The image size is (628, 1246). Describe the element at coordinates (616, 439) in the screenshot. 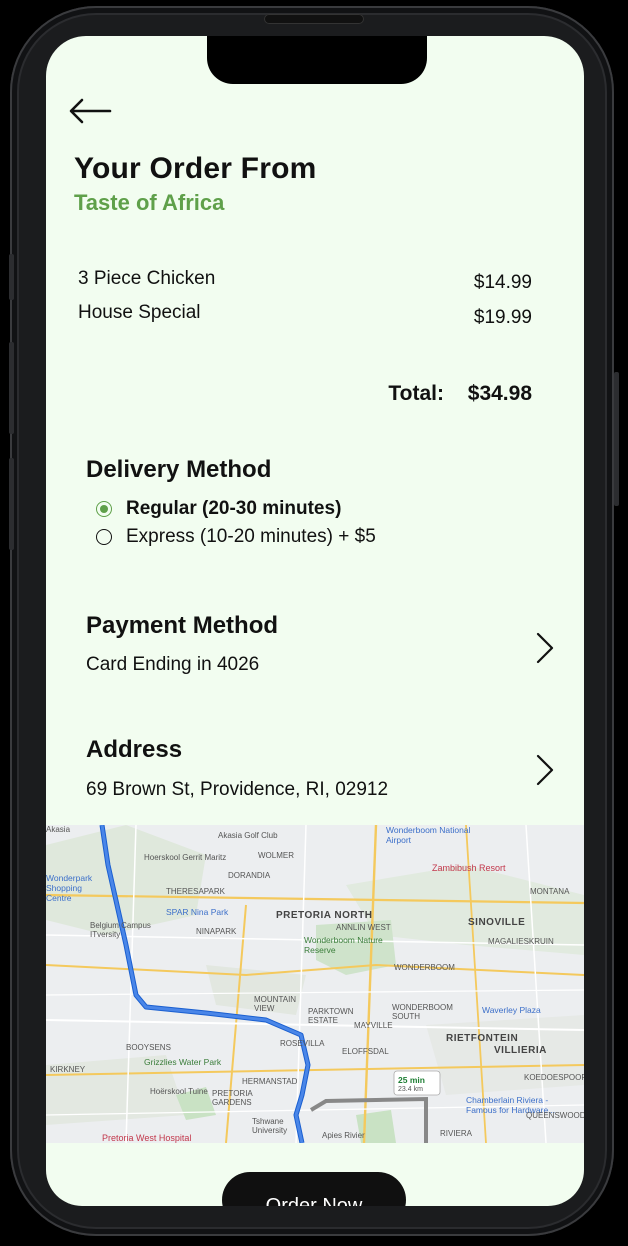

I see `power-button` at that location.